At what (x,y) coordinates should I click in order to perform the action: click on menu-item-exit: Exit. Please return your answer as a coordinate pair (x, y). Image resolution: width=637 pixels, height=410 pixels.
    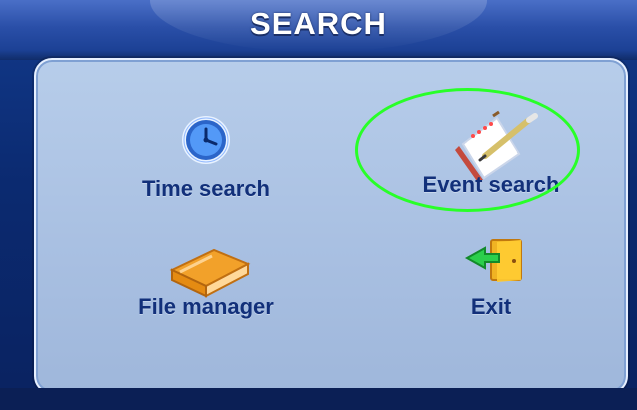
    Looking at the image, I should click on (491, 285).